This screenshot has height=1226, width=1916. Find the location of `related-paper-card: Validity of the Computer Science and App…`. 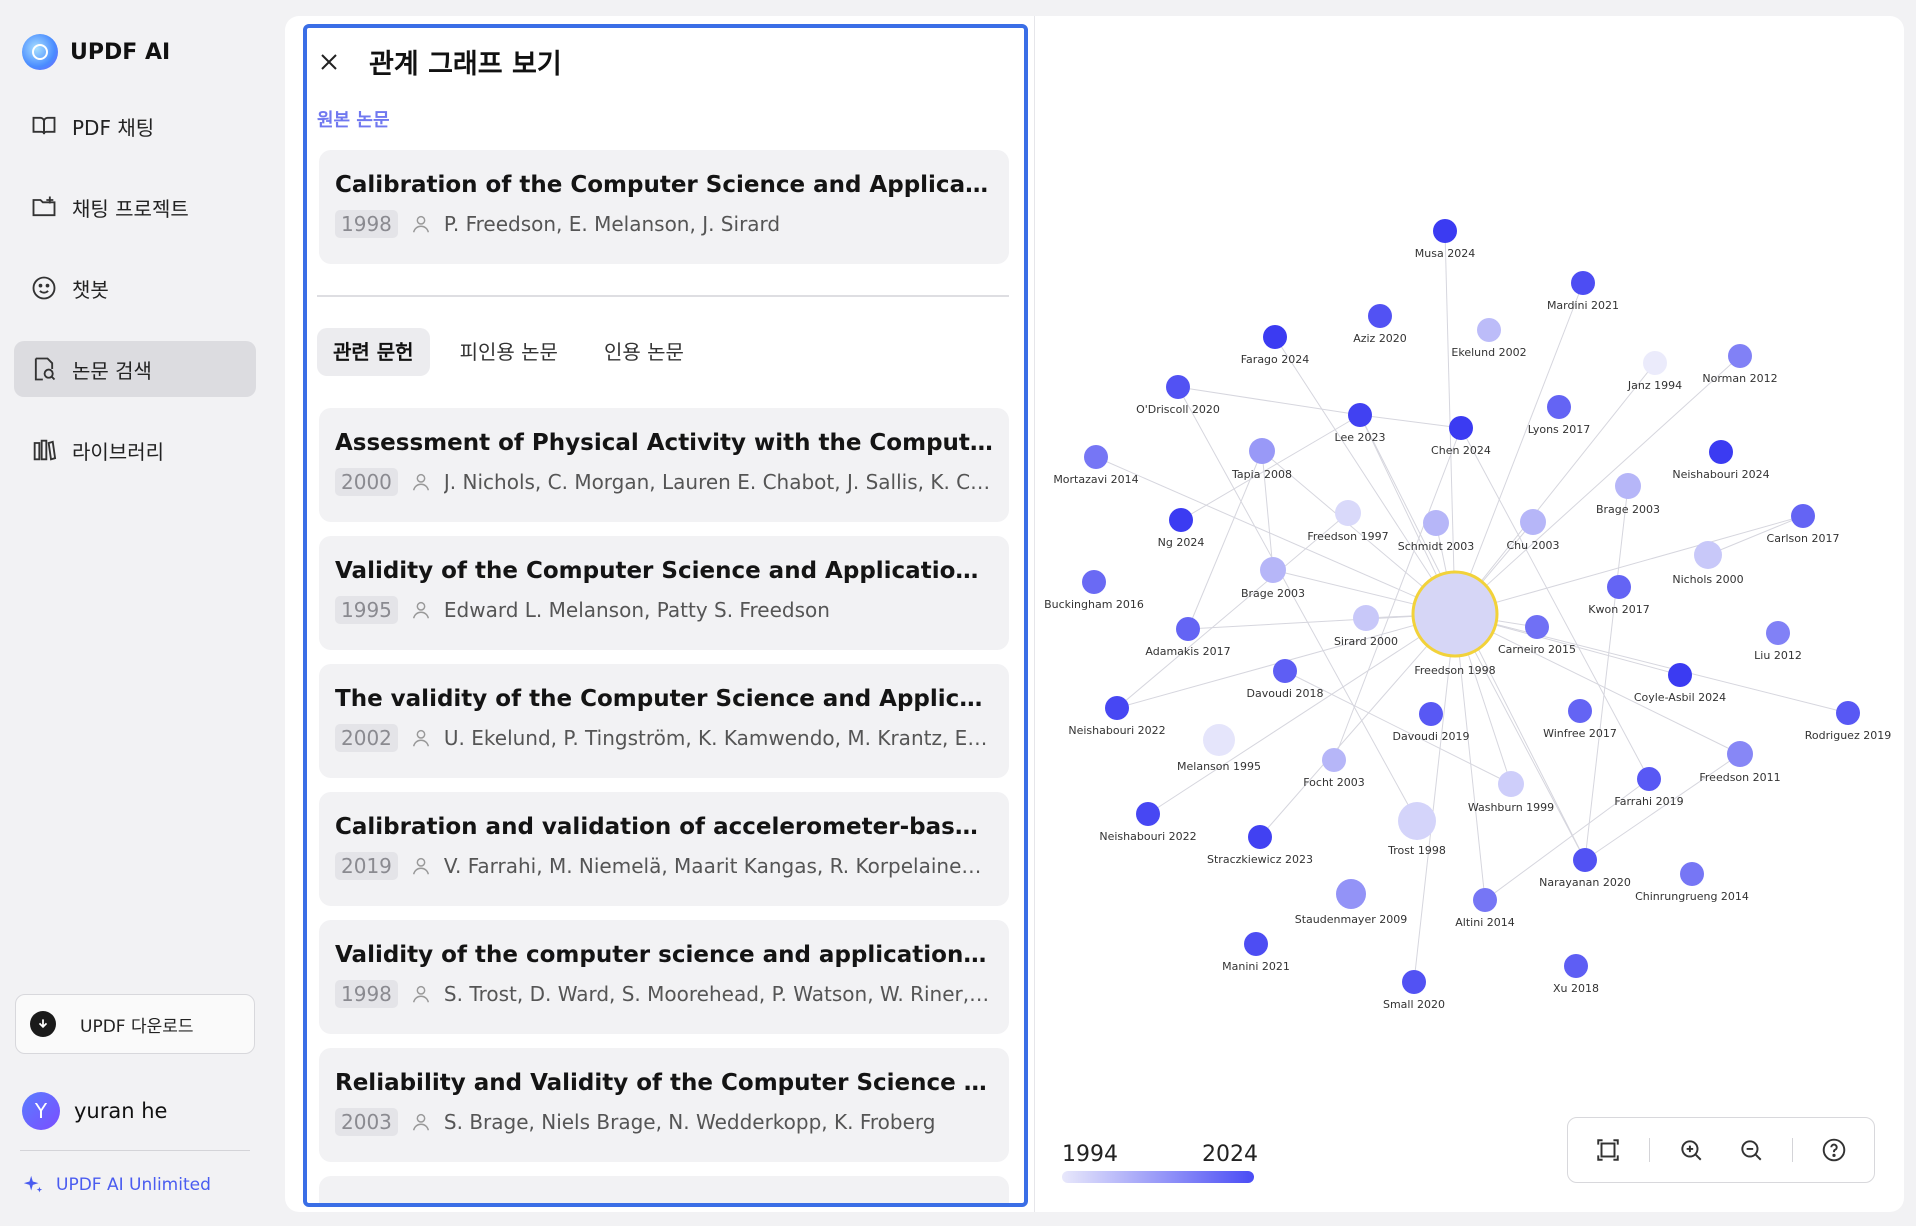

related-paper-card: Validity of the Computer Science and App… is located at coordinates (664, 593).